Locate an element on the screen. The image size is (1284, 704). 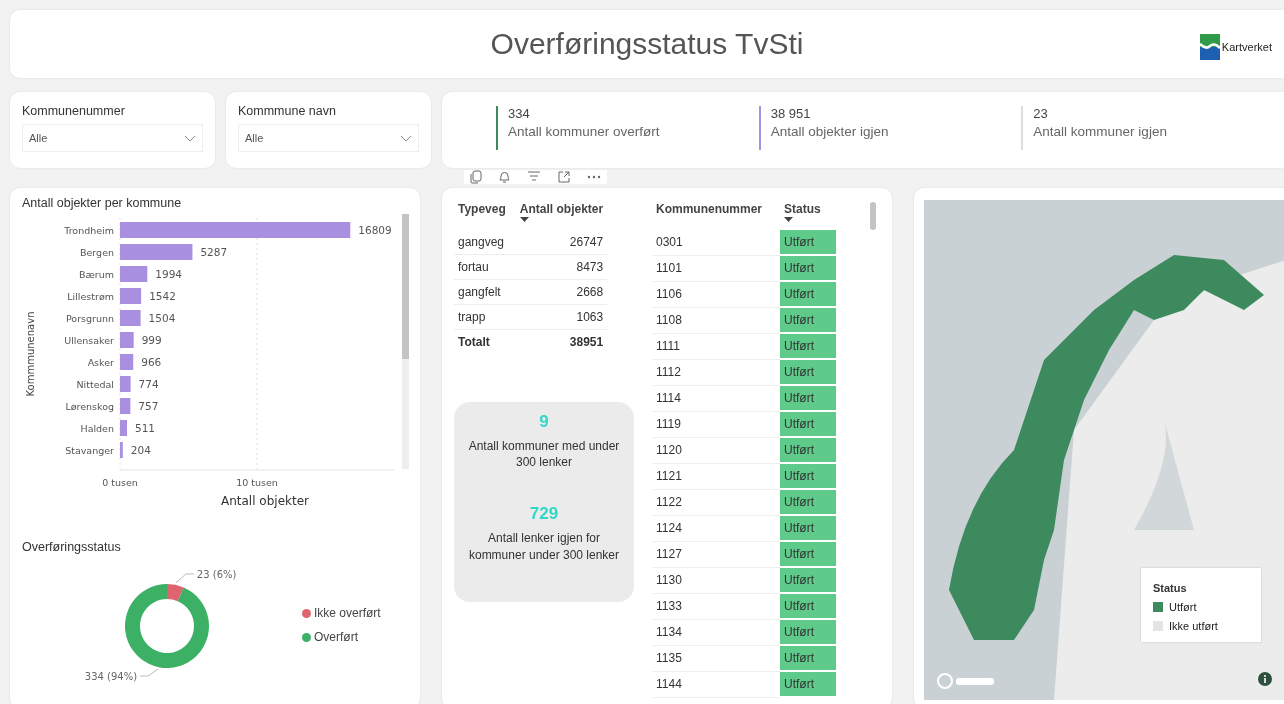
data-label: 5287 is located at coordinates (214, 252).